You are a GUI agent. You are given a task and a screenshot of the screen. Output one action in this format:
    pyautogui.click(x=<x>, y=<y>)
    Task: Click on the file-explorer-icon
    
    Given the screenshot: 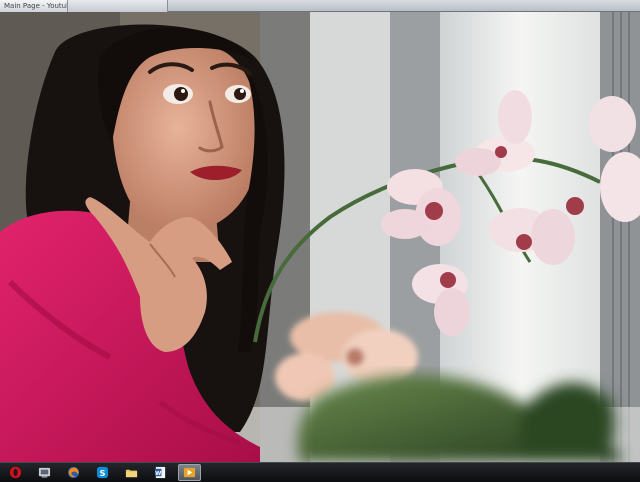 What is the action you would take?
    pyautogui.click(x=131, y=473)
    